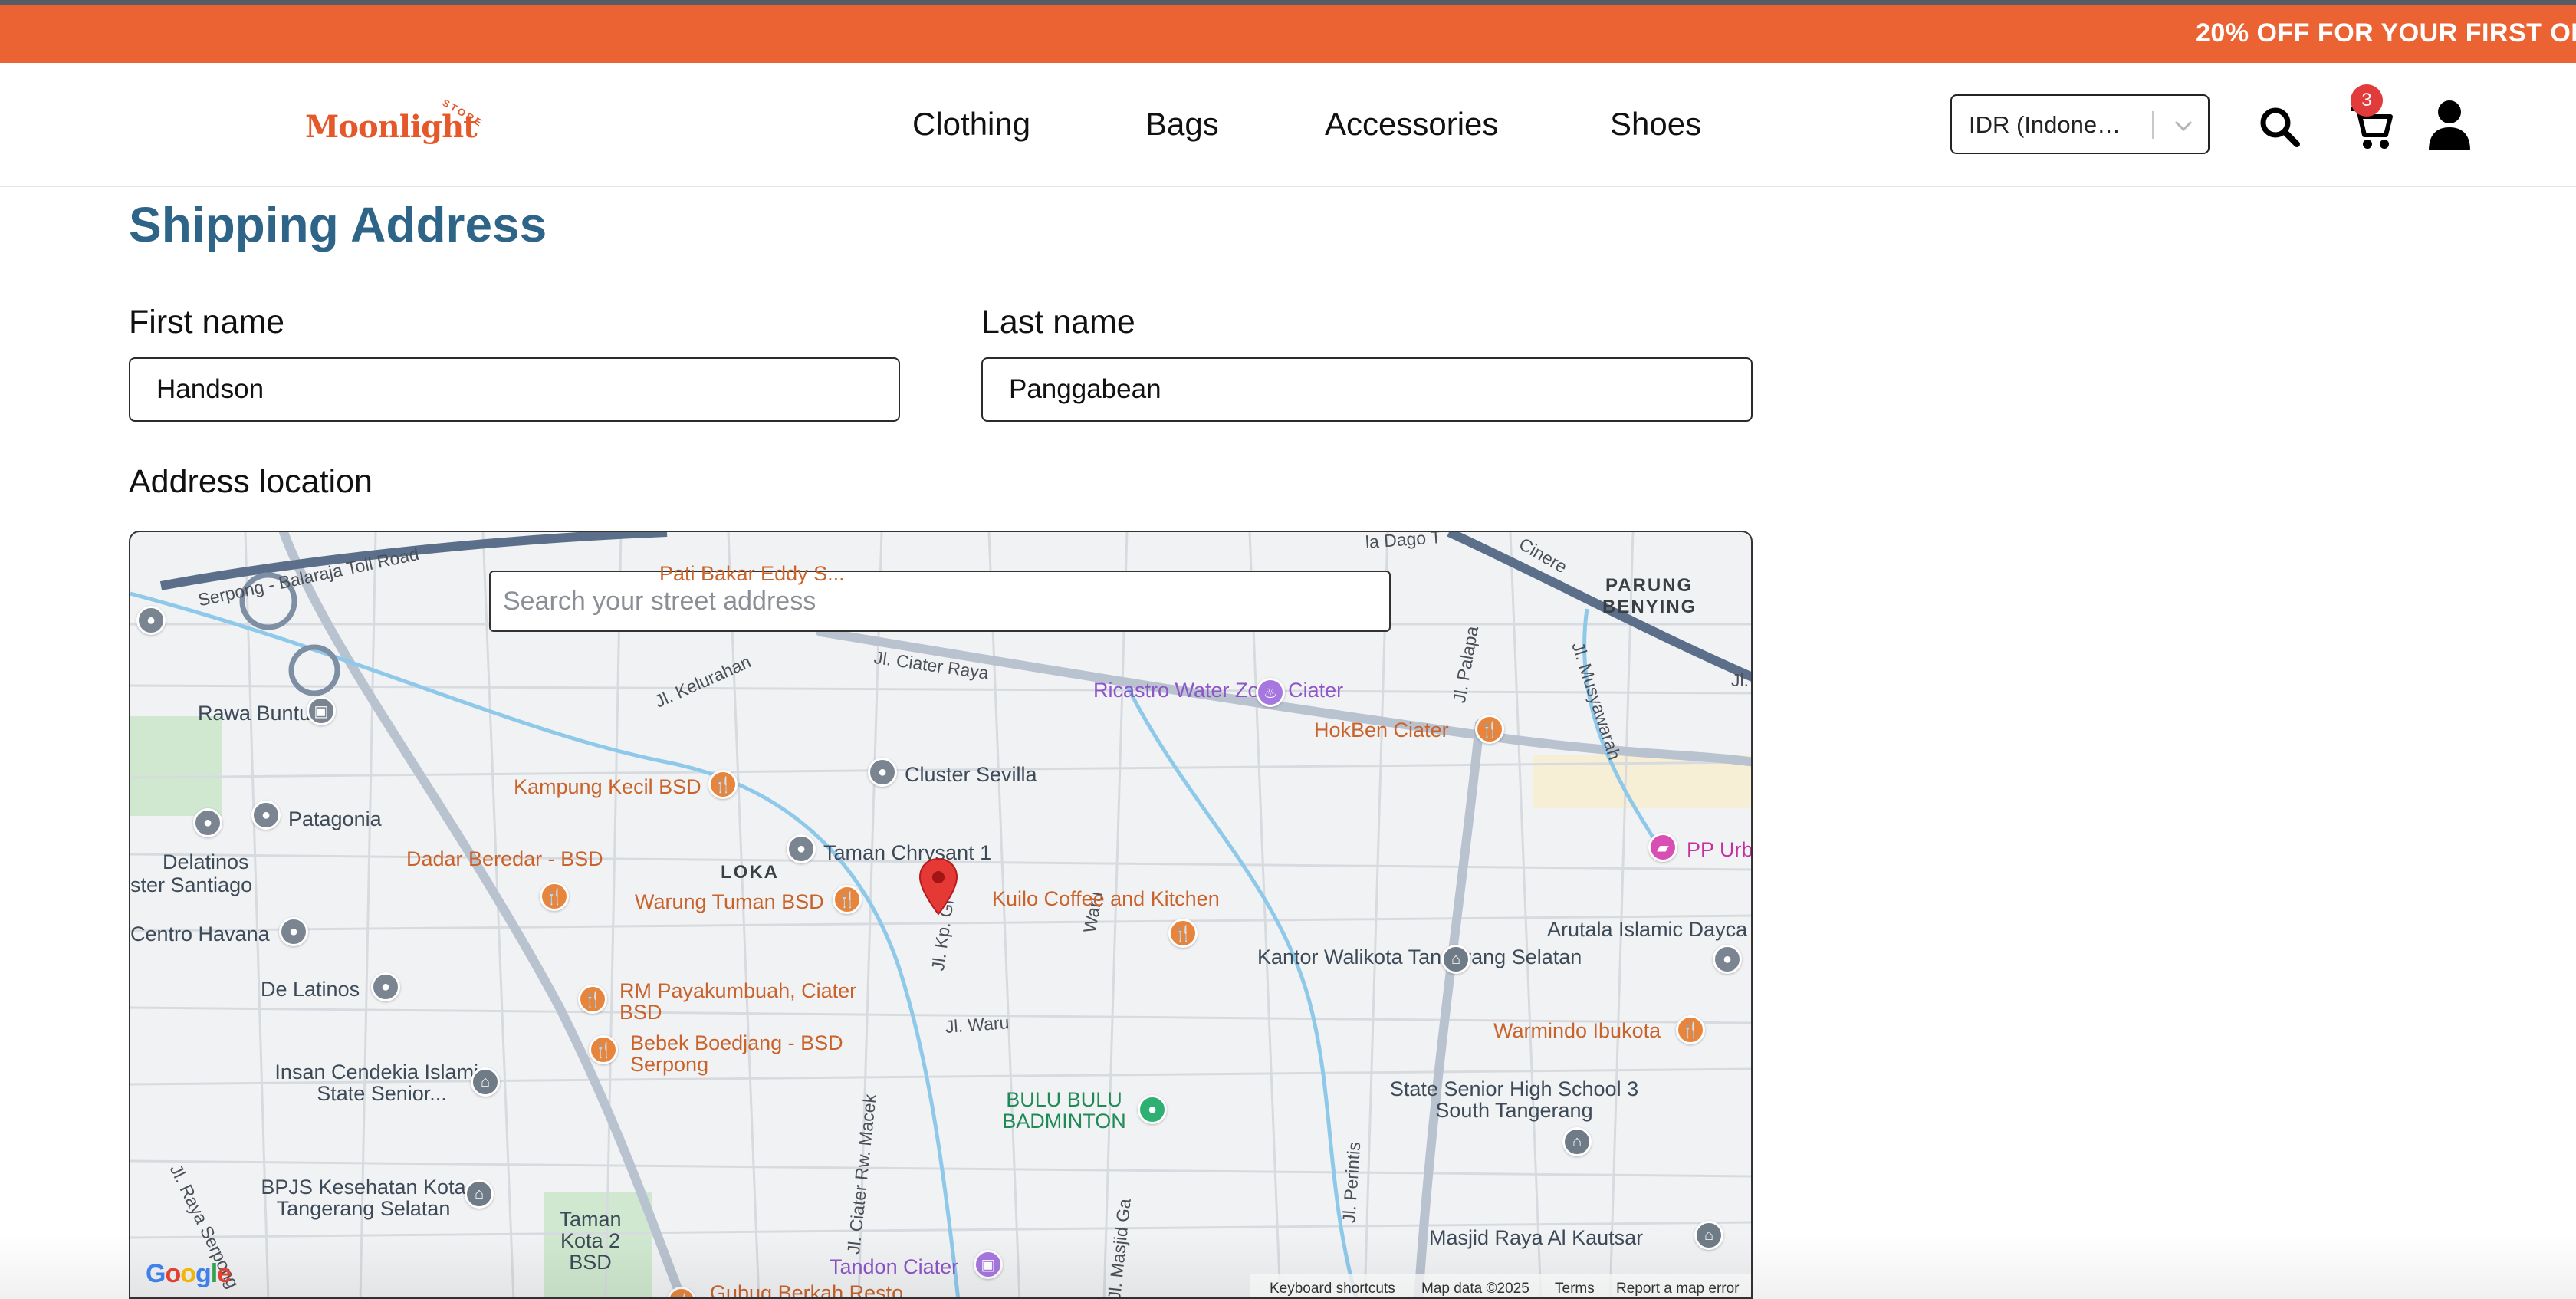 The image size is (2576, 1299). I want to click on place-label: Cluster Sevilla, so click(971, 774).